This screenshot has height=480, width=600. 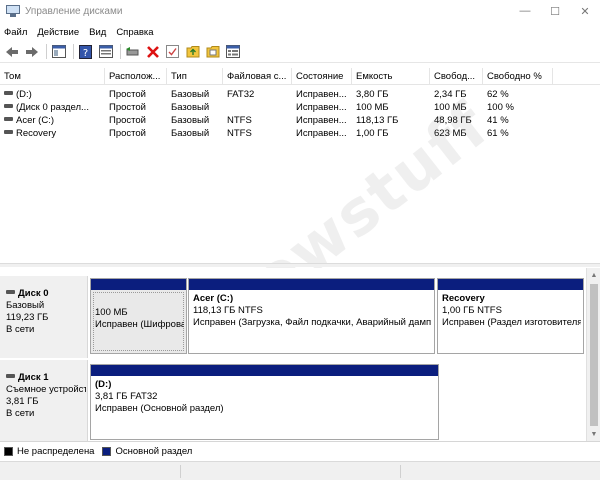 What do you see at coordinates (85, 51) in the screenshot?
I see `help-icon: ?` at bounding box center [85, 51].